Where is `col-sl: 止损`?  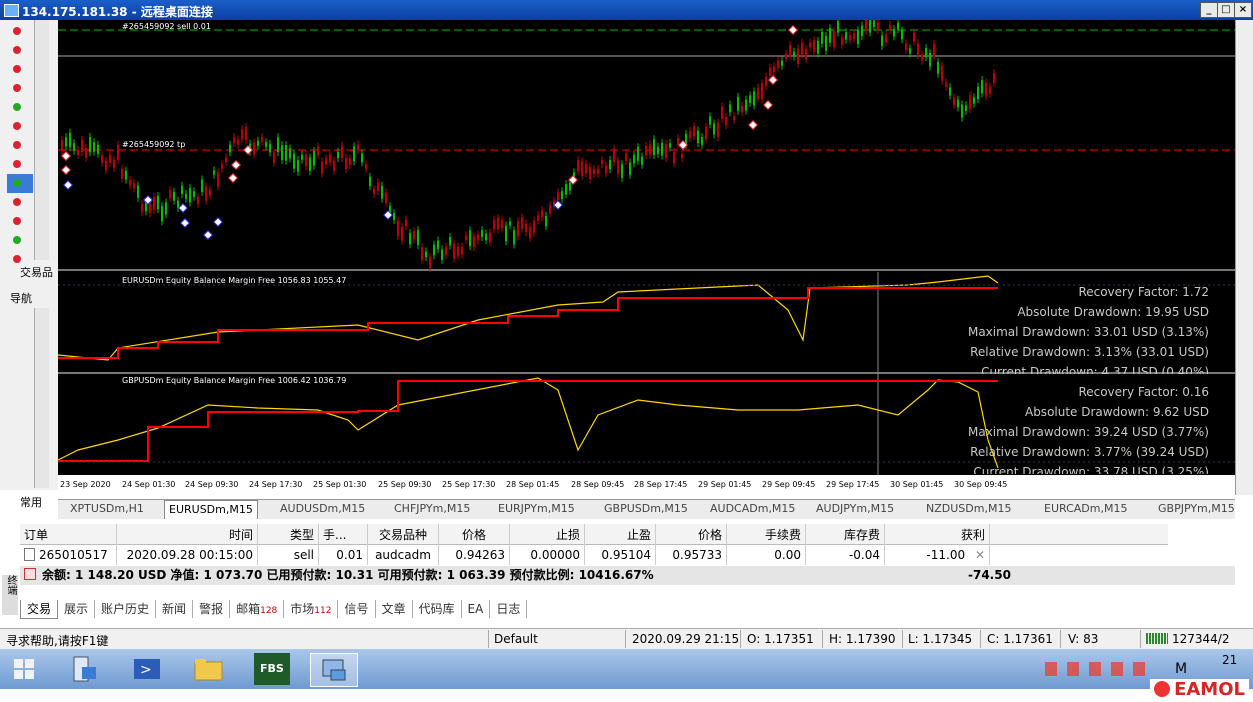 col-sl: 止损 is located at coordinates (547, 534).